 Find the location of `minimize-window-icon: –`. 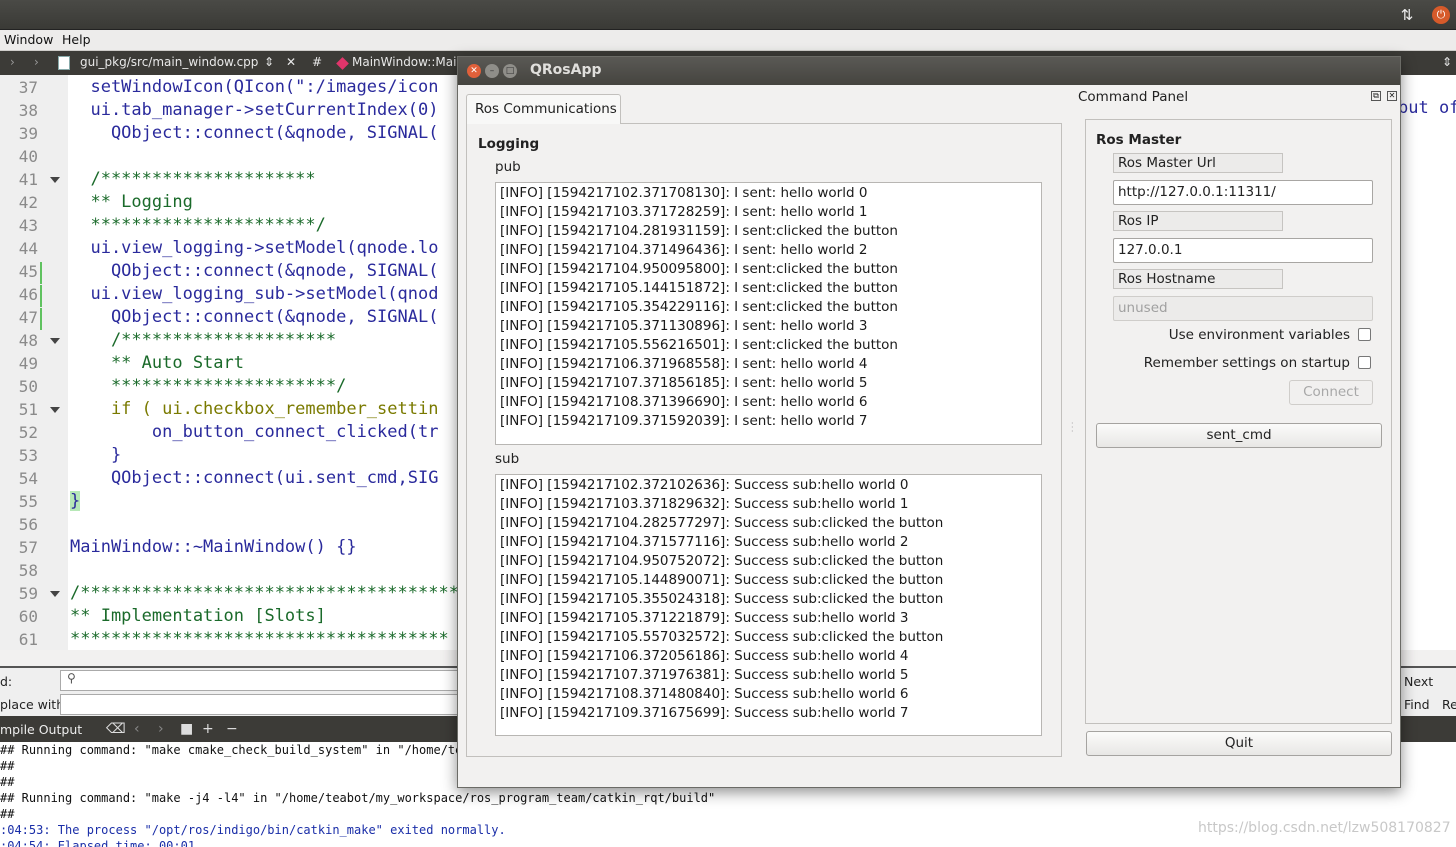

minimize-window-icon: – is located at coordinates (492, 71).